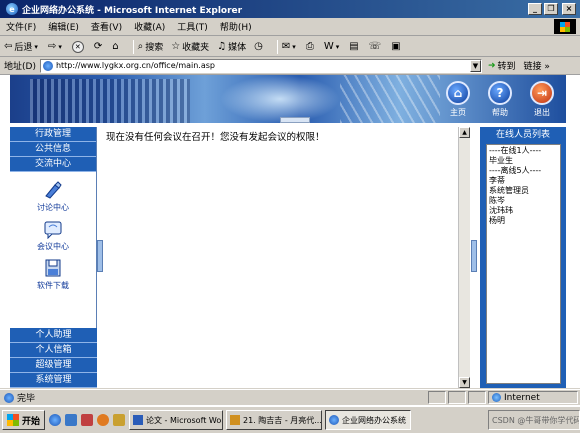  I want to click on ie-icon: e, so click(12, 9).